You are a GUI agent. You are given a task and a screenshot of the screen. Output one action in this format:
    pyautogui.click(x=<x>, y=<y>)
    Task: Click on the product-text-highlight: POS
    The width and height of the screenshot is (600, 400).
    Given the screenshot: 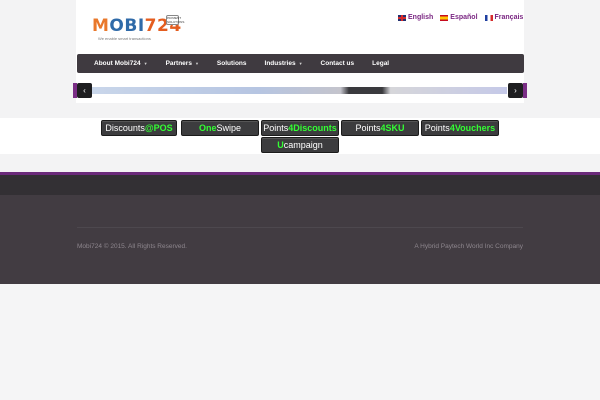 What is the action you would take?
    pyautogui.click(x=163, y=128)
    